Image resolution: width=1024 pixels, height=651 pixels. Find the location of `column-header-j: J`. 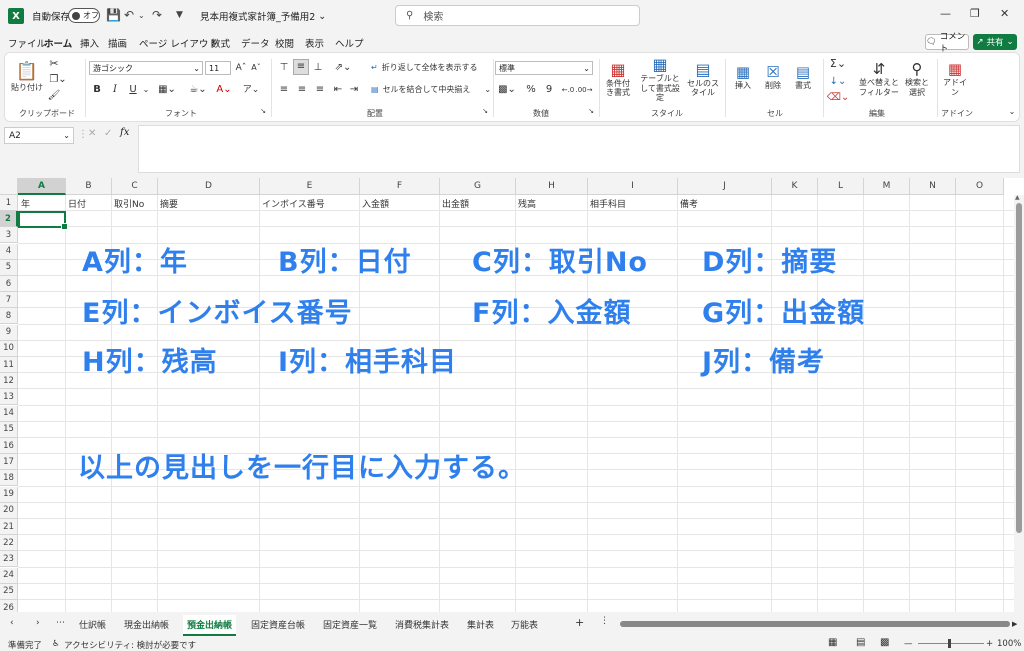

column-header-j: J is located at coordinates (725, 186).